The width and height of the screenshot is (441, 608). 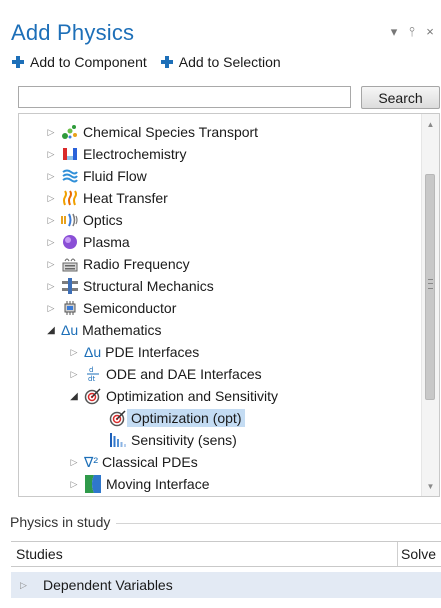 What do you see at coordinates (39, 554) in the screenshot?
I see `column-header-studies: Studies` at bounding box center [39, 554].